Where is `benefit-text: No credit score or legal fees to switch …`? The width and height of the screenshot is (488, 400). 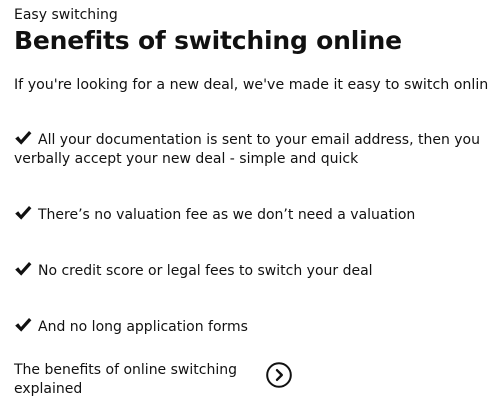
benefit-text: No credit score or legal fees to switch … is located at coordinates (205, 271).